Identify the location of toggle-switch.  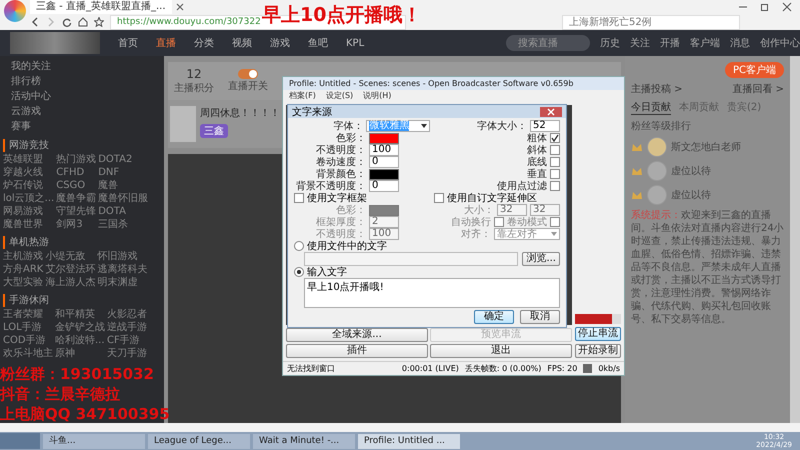
(248, 74).